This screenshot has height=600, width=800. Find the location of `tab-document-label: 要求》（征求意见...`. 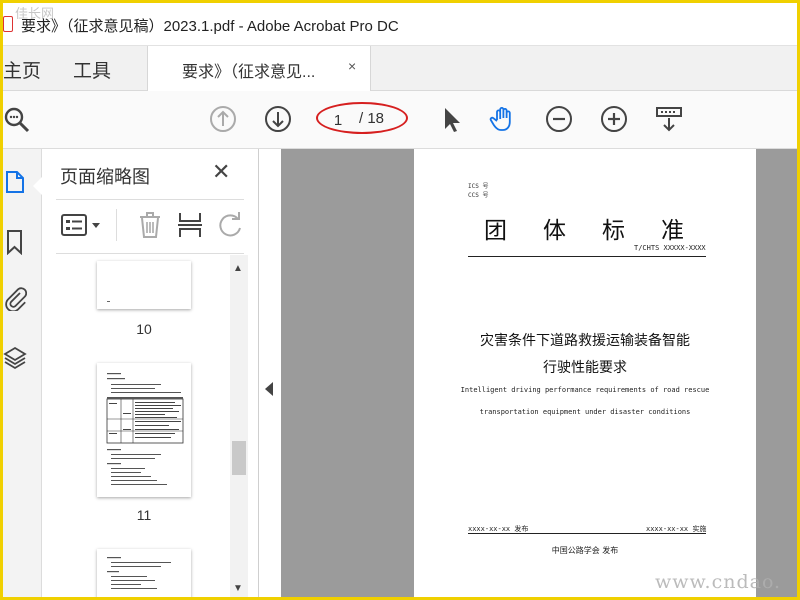

tab-document-label: 要求》（征求意见... is located at coordinates (249, 72).